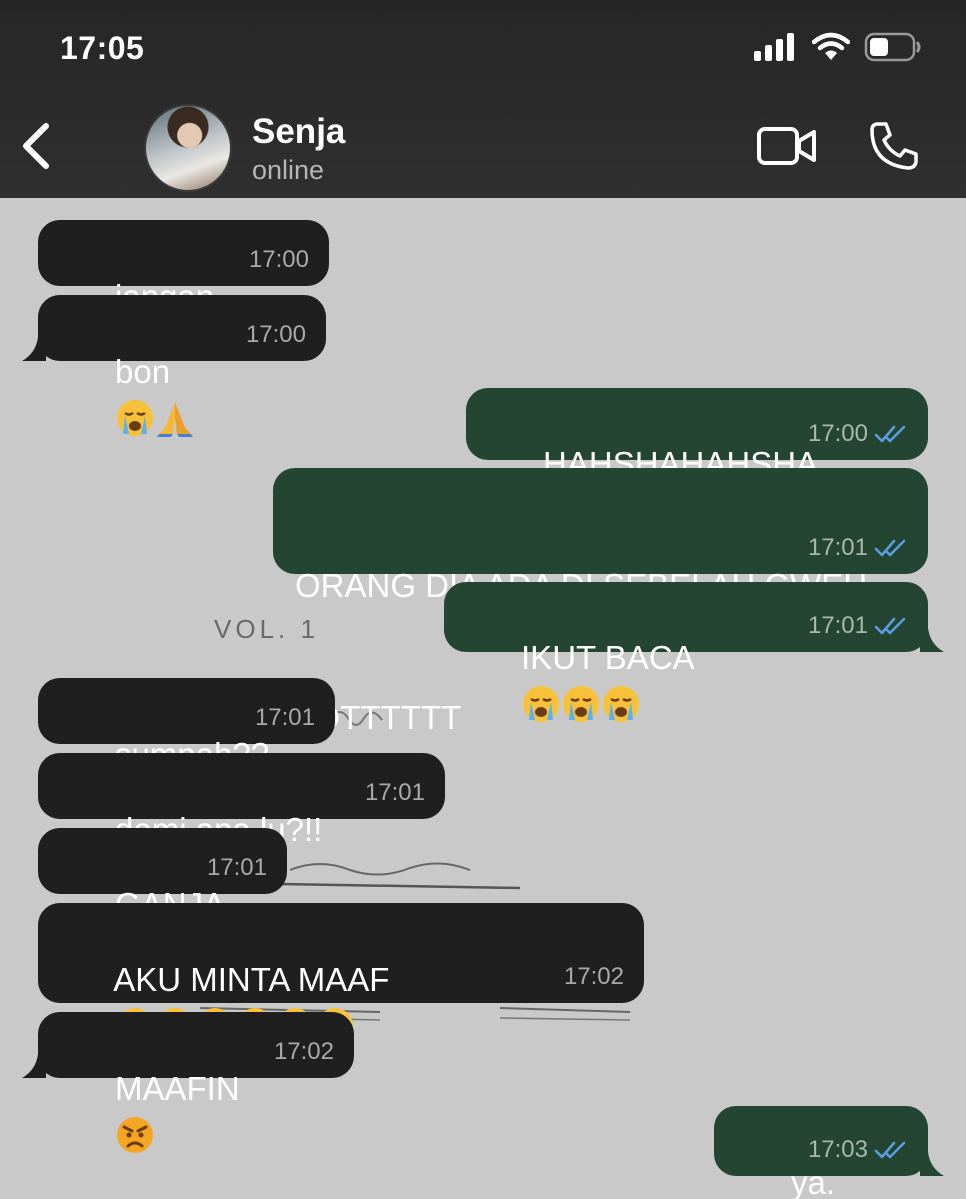  What do you see at coordinates (175, 420) in the screenshot?
I see `folded-hands-emoji-icon` at bounding box center [175, 420].